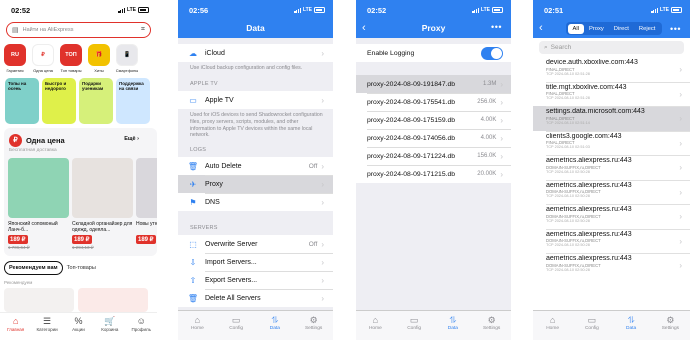  I want to click on promo-card: Топы на осень, so click(22, 101).